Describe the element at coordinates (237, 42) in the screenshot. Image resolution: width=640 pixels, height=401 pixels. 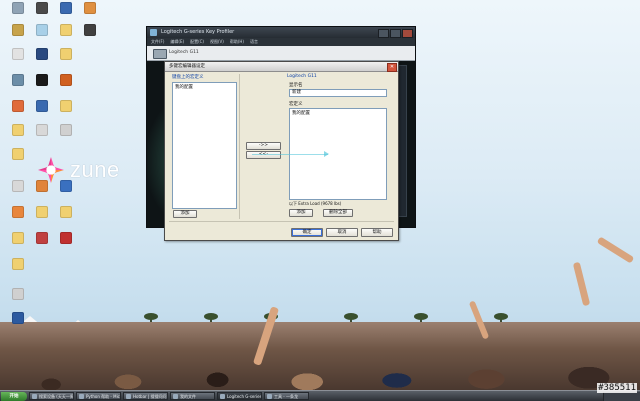
I see `menu-help: 帮助(H)` at that location.